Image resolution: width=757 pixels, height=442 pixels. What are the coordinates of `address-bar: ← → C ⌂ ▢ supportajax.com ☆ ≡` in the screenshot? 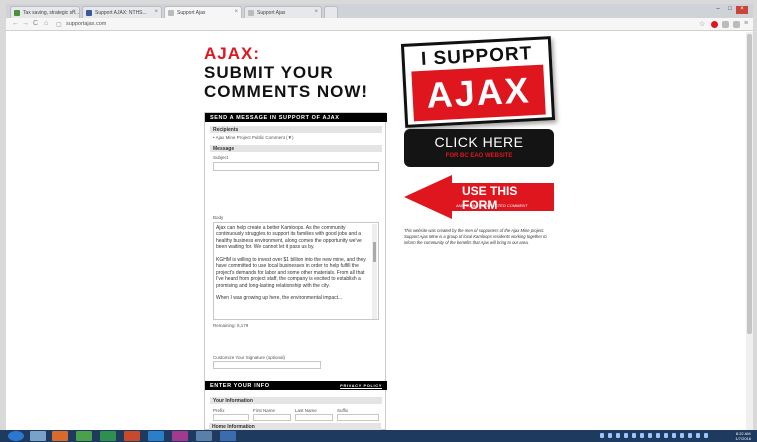 It's located at (379, 24).